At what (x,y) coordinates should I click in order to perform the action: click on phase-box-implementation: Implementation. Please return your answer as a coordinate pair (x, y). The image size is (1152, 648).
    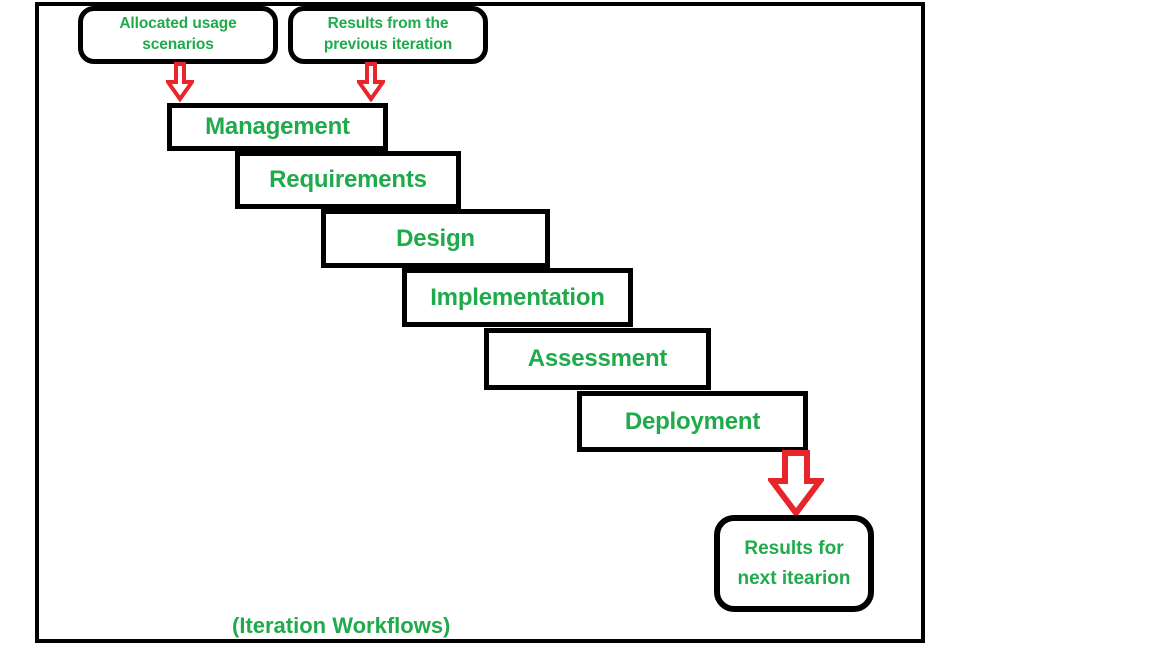
    Looking at the image, I should click on (517, 297).